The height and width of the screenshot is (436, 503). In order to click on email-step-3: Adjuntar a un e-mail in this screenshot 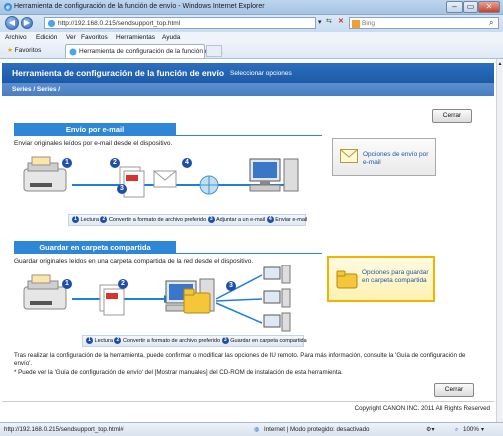, I will do `click(240, 220)`.